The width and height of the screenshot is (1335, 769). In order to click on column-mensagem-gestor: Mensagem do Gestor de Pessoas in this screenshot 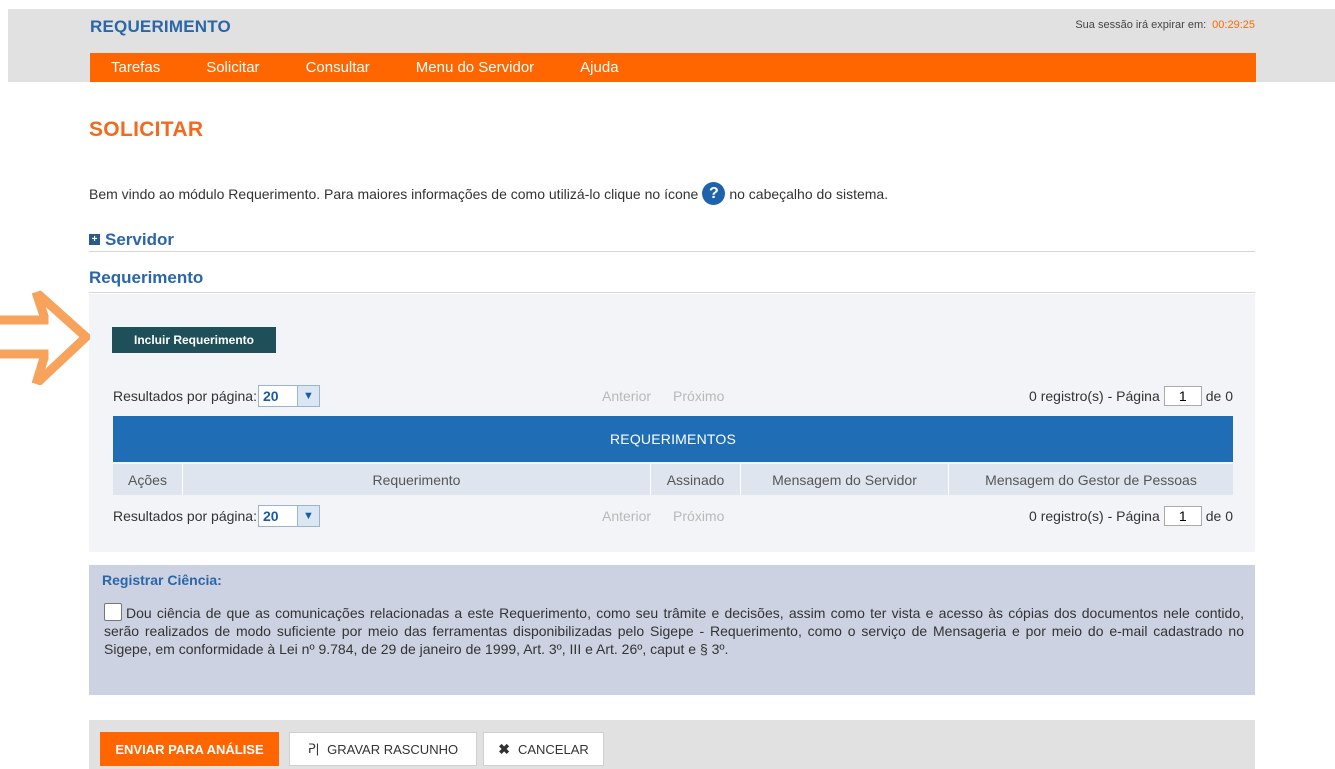, I will do `click(1091, 479)`.